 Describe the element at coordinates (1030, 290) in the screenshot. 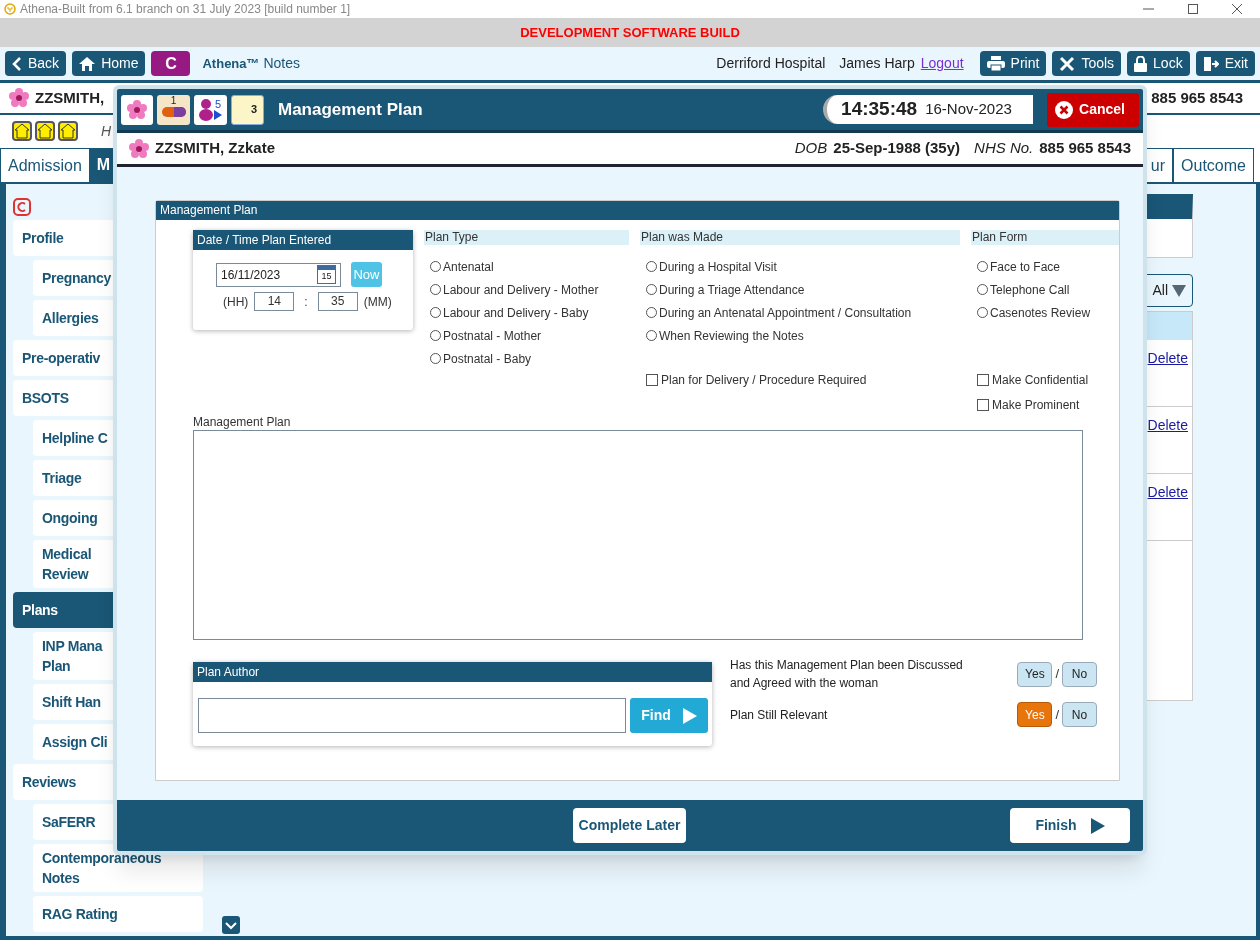

I see `radio-label: Telephone Call` at that location.